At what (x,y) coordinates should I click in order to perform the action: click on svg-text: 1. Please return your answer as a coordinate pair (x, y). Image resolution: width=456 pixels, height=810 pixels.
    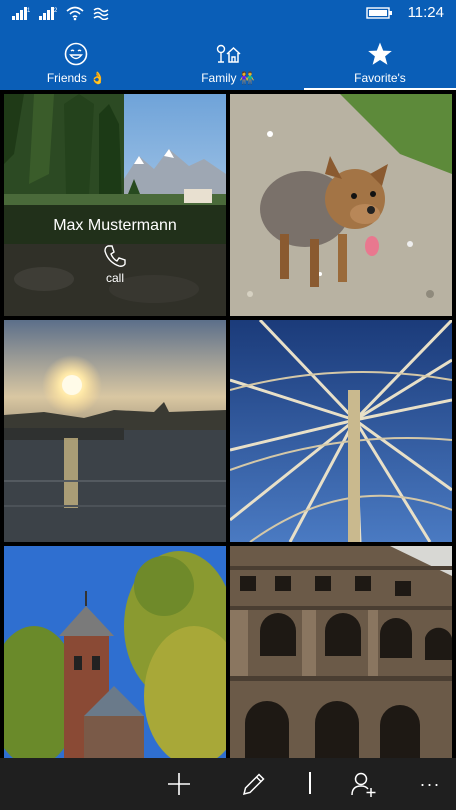
    Looking at the image, I should click on (28, 11).